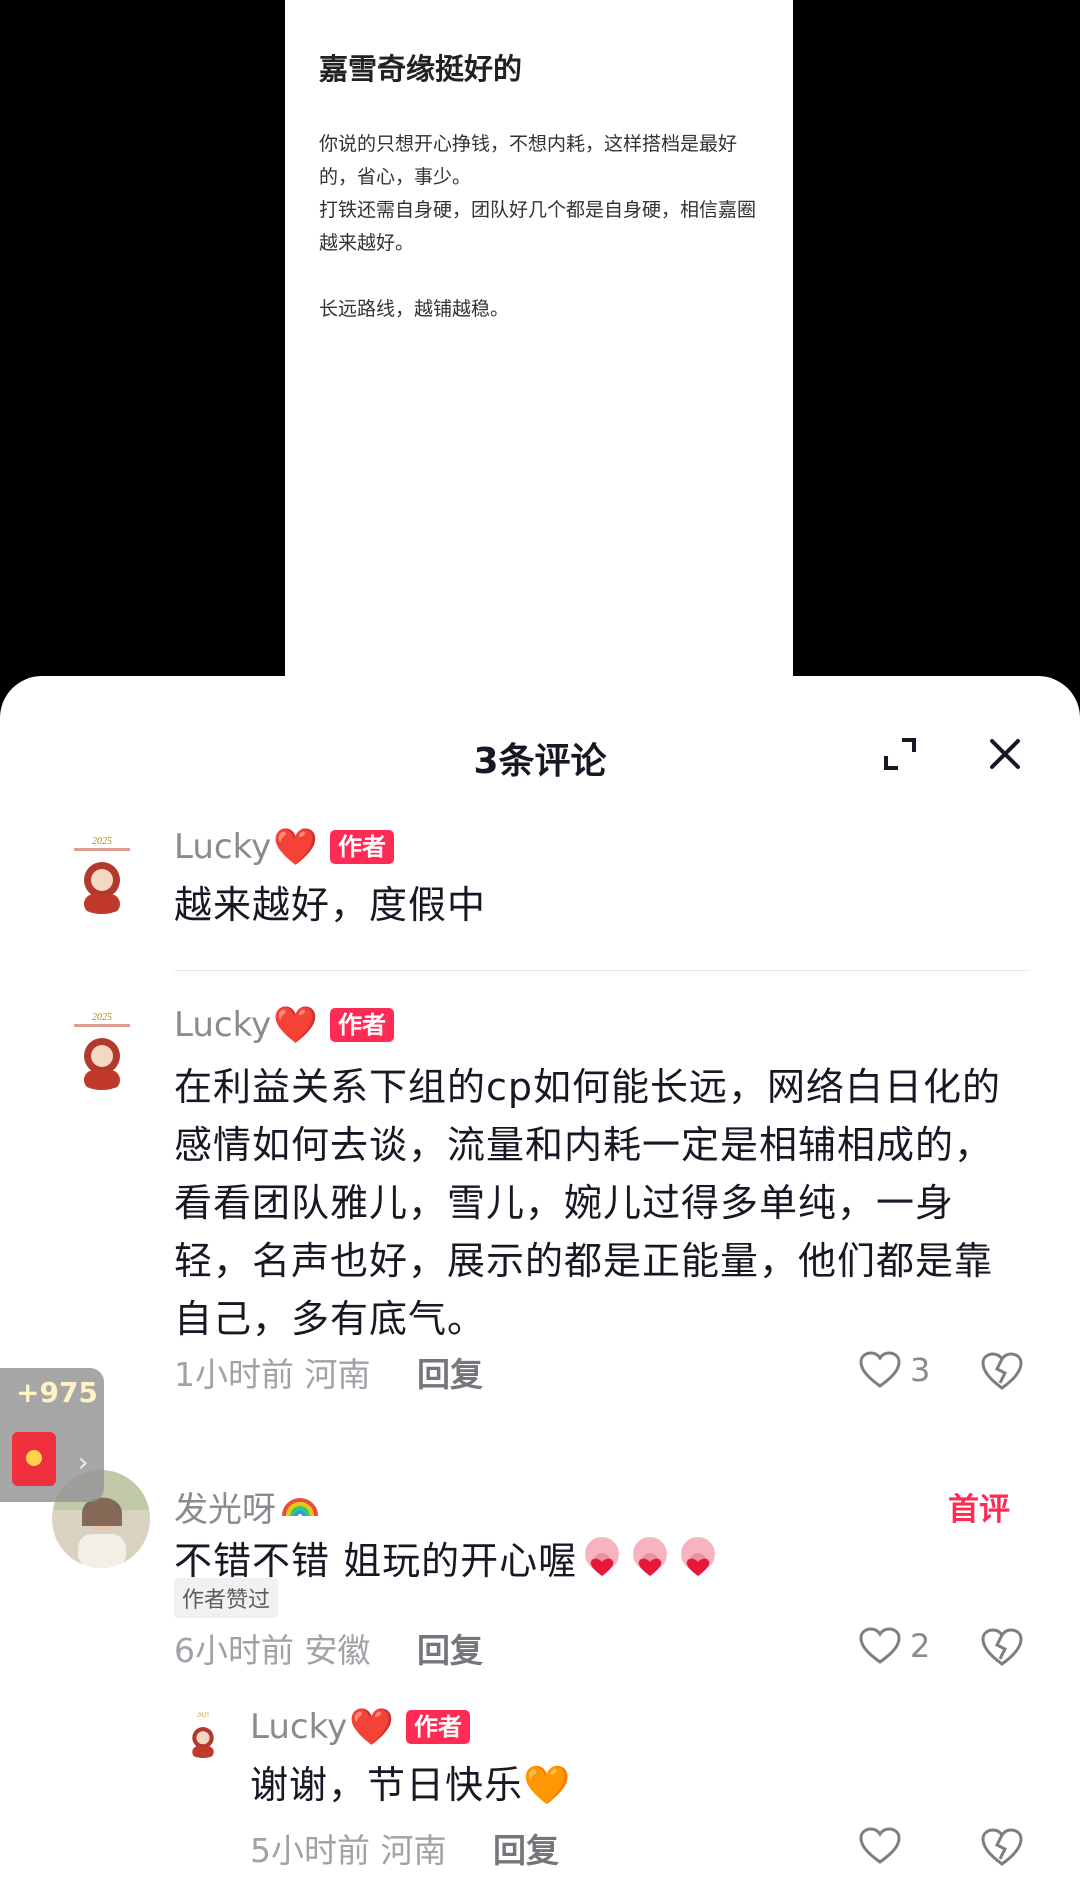 The image size is (1080, 1898). I want to click on comment-text-content: 谢谢，节日快乐, so click(387, 1785).